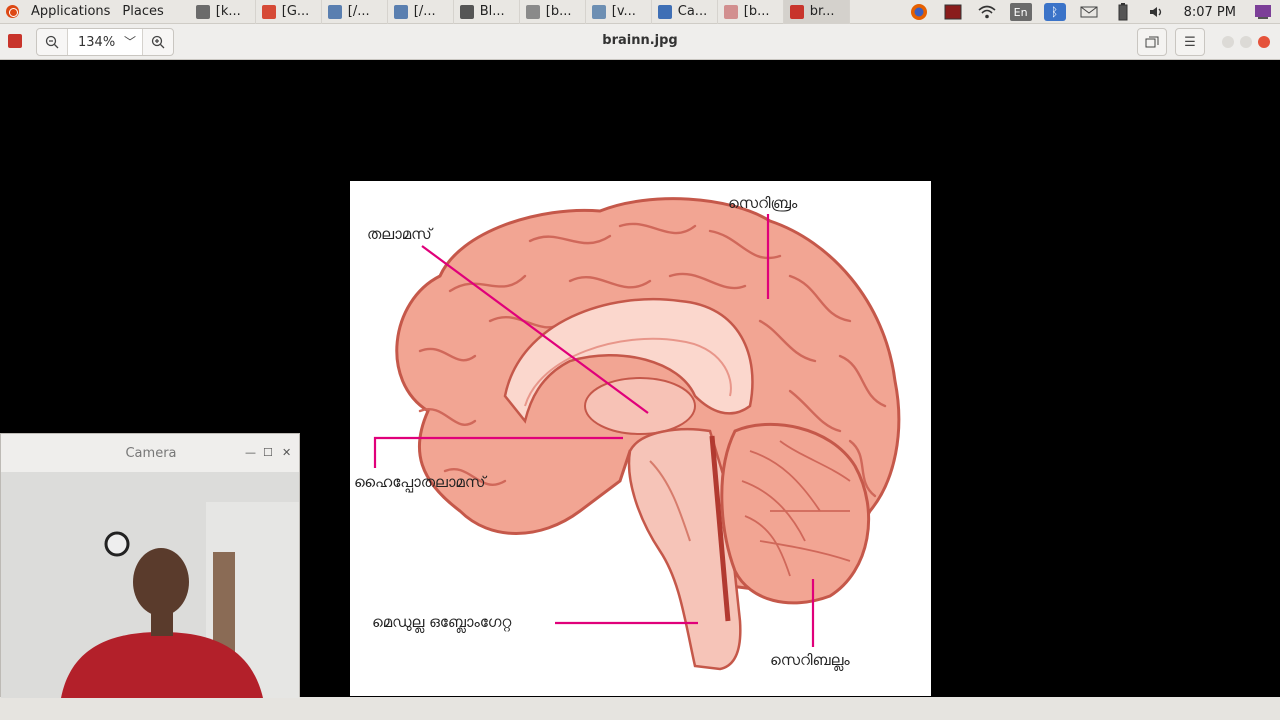  Describe the element at coordinates (987, 12) in the screenshot. I see `wifi-icon` at that location.